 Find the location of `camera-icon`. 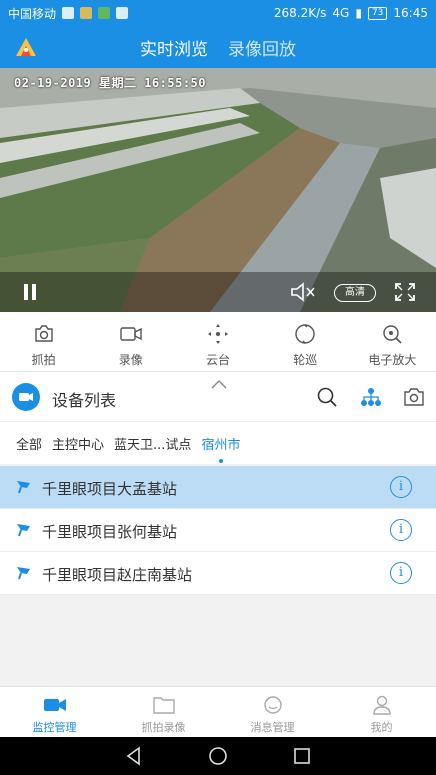

camera-icon is located at coordinates (43, 333).